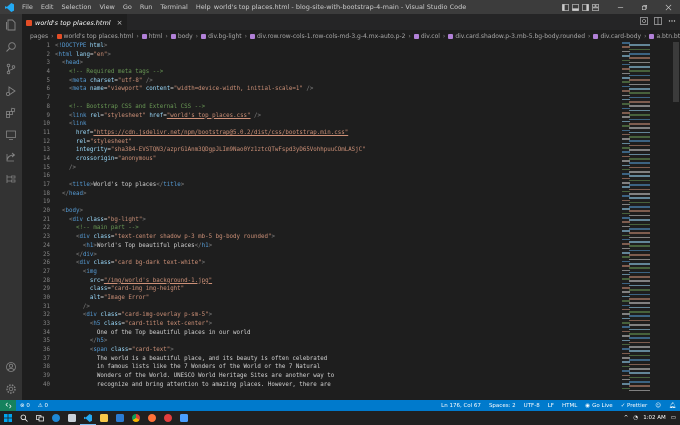 The height and width of the screenshot is (425, 680). What do you see at coordinates (8, 405) in the screenshot?
I see `remote-indicator-icon` at bounding box center [8, 405].